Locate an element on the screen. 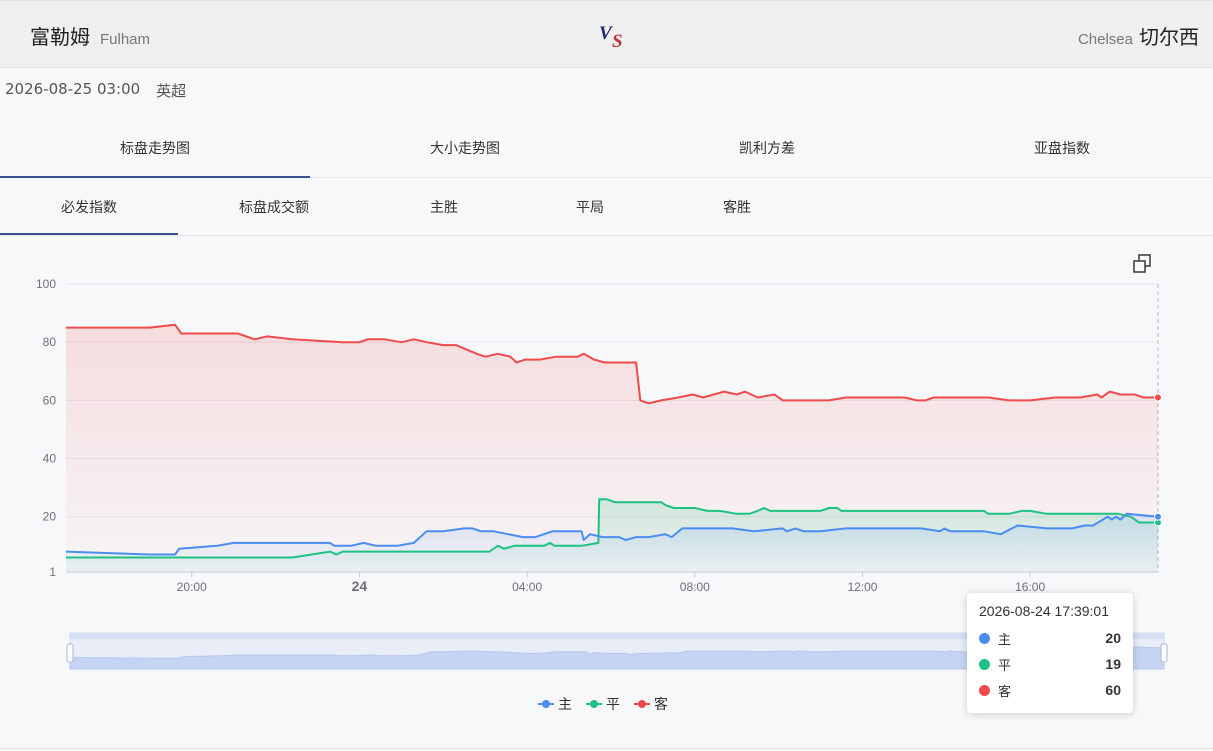 The image size is (1213, 751). chart-tooltip: 2026-08-24 17:39:01 主 20 平 19 客 60 is located at coordinates (1050, 653).